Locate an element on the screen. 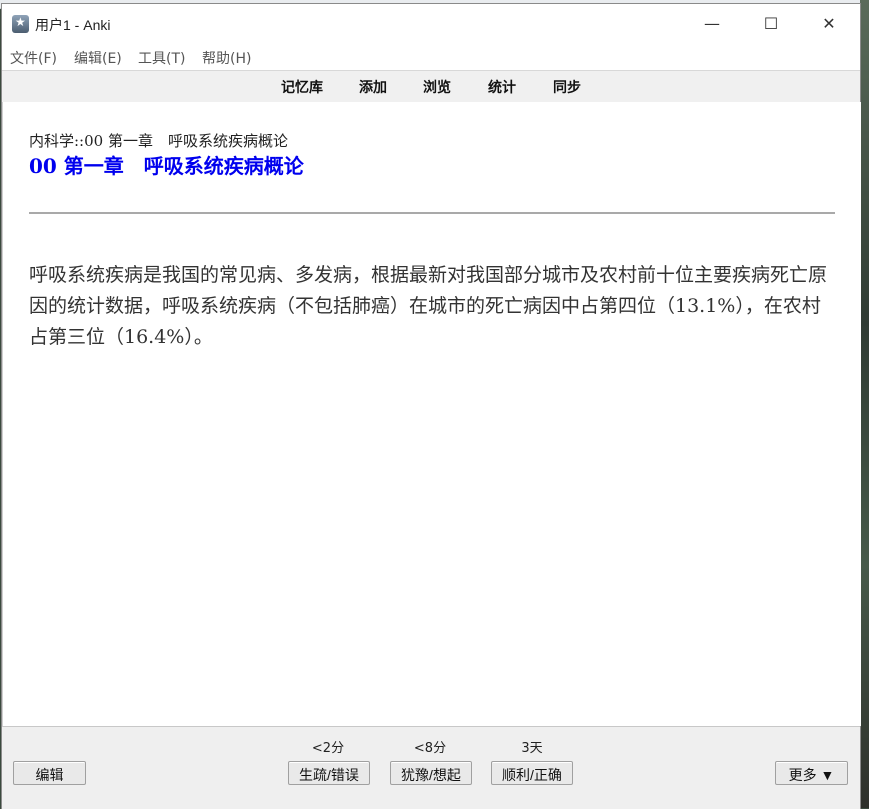  main-toolbar: 记忆库 添加 浏览 统计 同步 is located at coordinates (431, 86).